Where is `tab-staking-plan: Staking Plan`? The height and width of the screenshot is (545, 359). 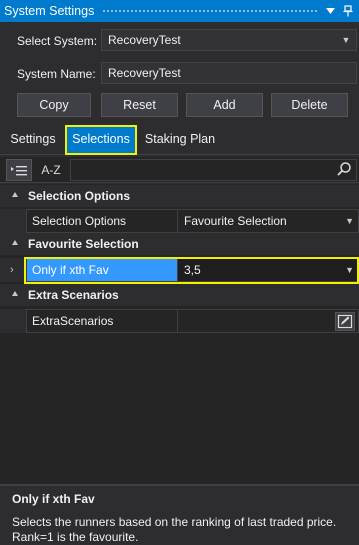 tab-staking-plan: Staking Plan is located at coordinates (180, 140).